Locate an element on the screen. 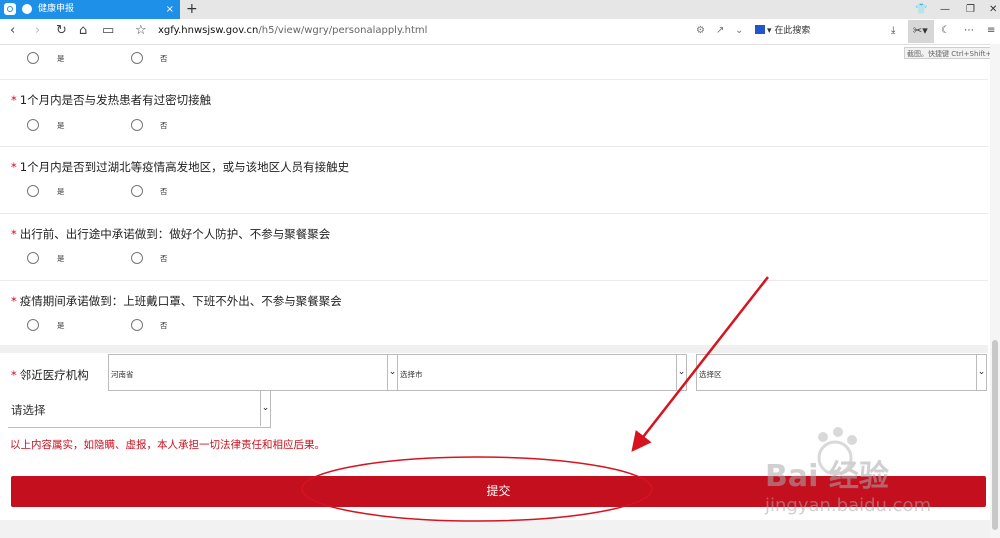 This screenshot has height=538, width=1000. refresh-icon: ↻ is located at coordinates (61, 31).